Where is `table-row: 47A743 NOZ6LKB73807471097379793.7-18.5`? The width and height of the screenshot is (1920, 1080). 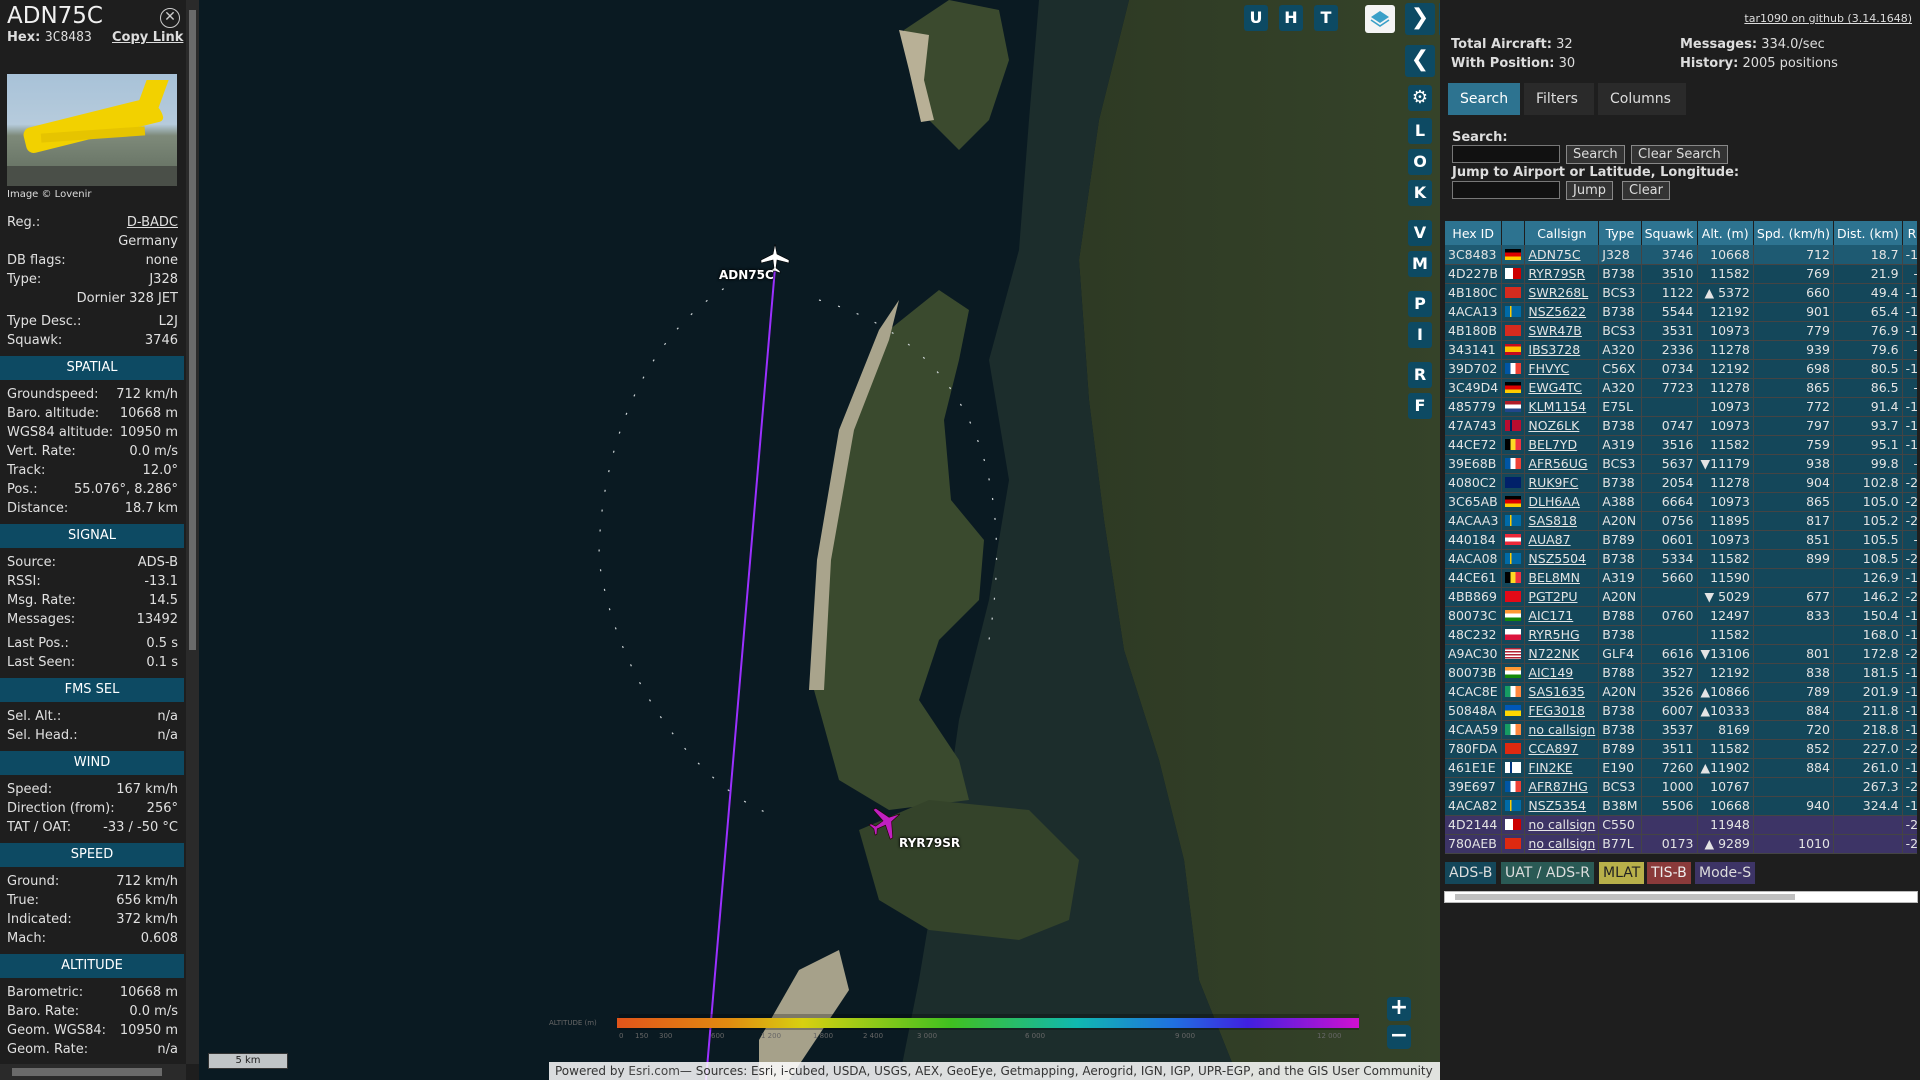
table-row: 47A743 NOZ6LKB73807471097379793.7-18.5 is located at coordinates (1681, 426).